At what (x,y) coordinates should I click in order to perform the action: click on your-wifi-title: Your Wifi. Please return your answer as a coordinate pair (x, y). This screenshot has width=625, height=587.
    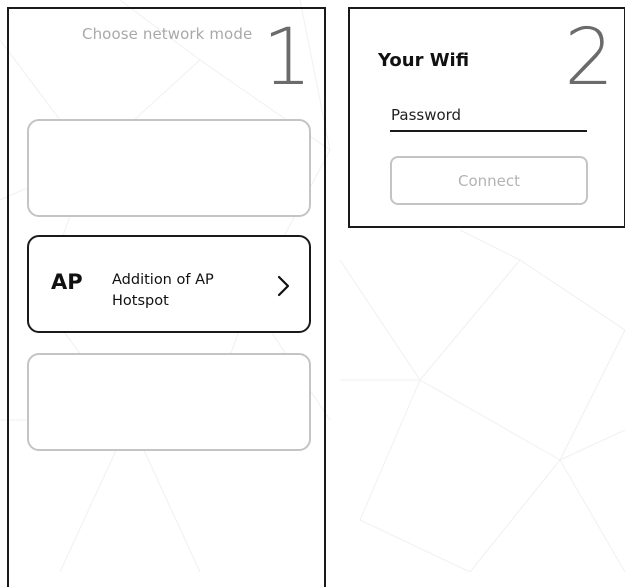
    Looking at the image, I should click on (424, 60).